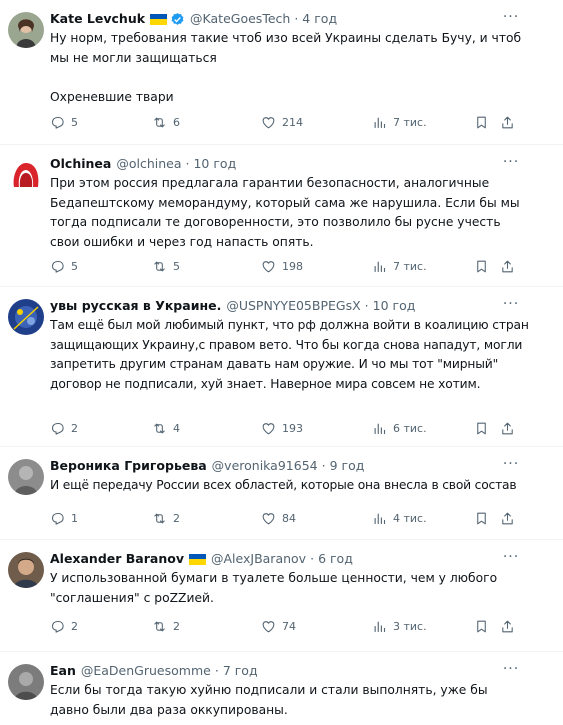 The height and width of the screenshot is (725, 563). Describe the element at coordinates (74, 626) in the screenshot. I see `reply-count: 2` at that location.